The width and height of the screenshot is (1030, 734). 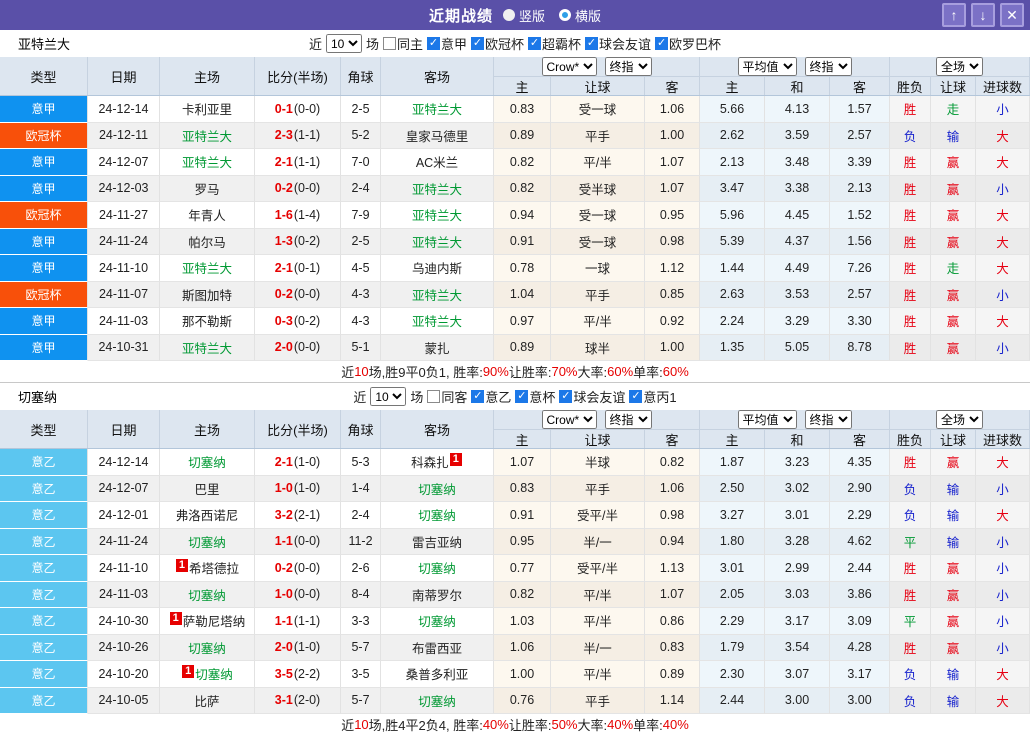 What do you see at coordinates (1003, 321) in the screenshot?
I see `result-goals: 大` at bounding box center [1003, 321].